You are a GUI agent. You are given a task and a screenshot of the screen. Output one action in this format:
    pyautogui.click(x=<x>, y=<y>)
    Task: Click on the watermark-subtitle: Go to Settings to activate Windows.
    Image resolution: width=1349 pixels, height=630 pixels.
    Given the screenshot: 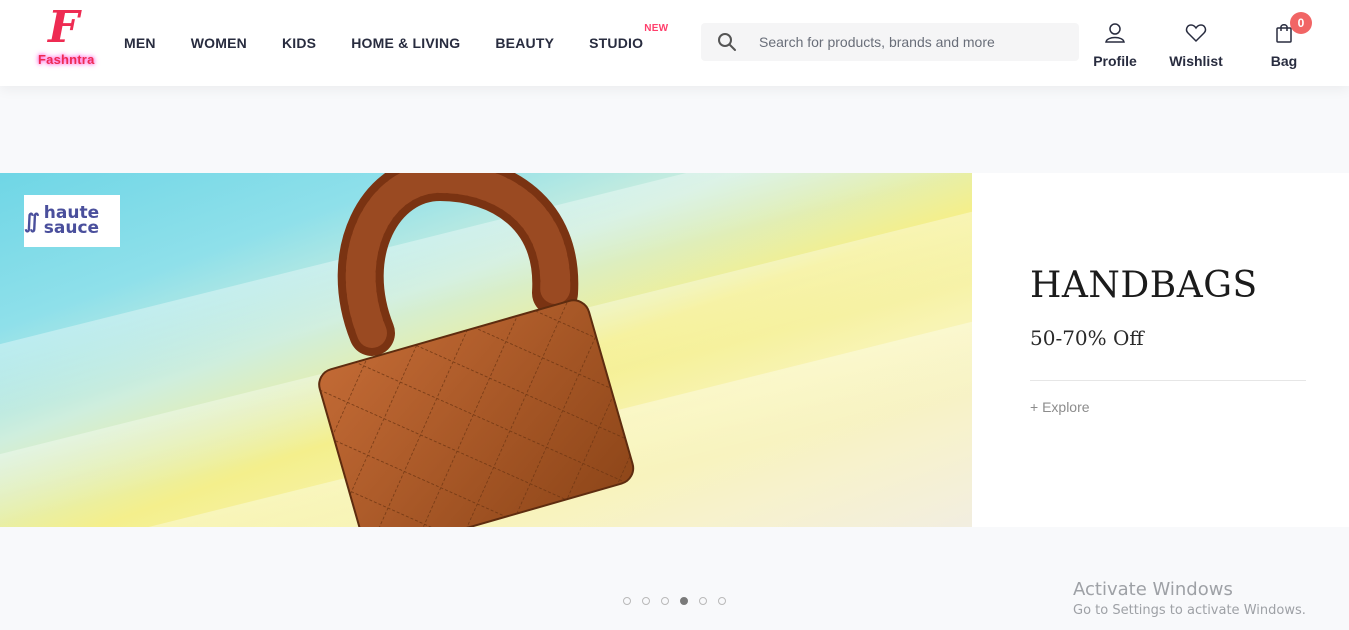 What is the action you would take?
    pyautogui.click(x=1189, y=610)
    